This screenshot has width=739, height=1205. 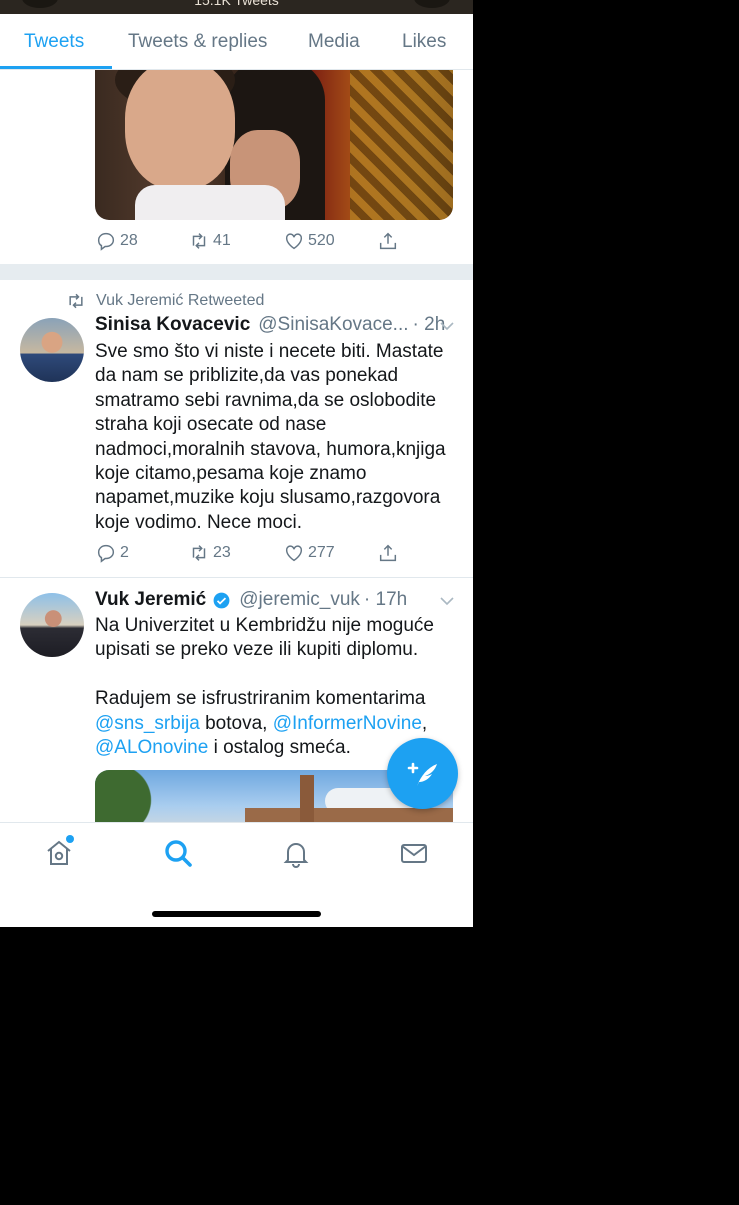 What do you see at coordinates (236, 577) in the screenshot?
I see `tweet-divider` at bounding box center [236, 577].